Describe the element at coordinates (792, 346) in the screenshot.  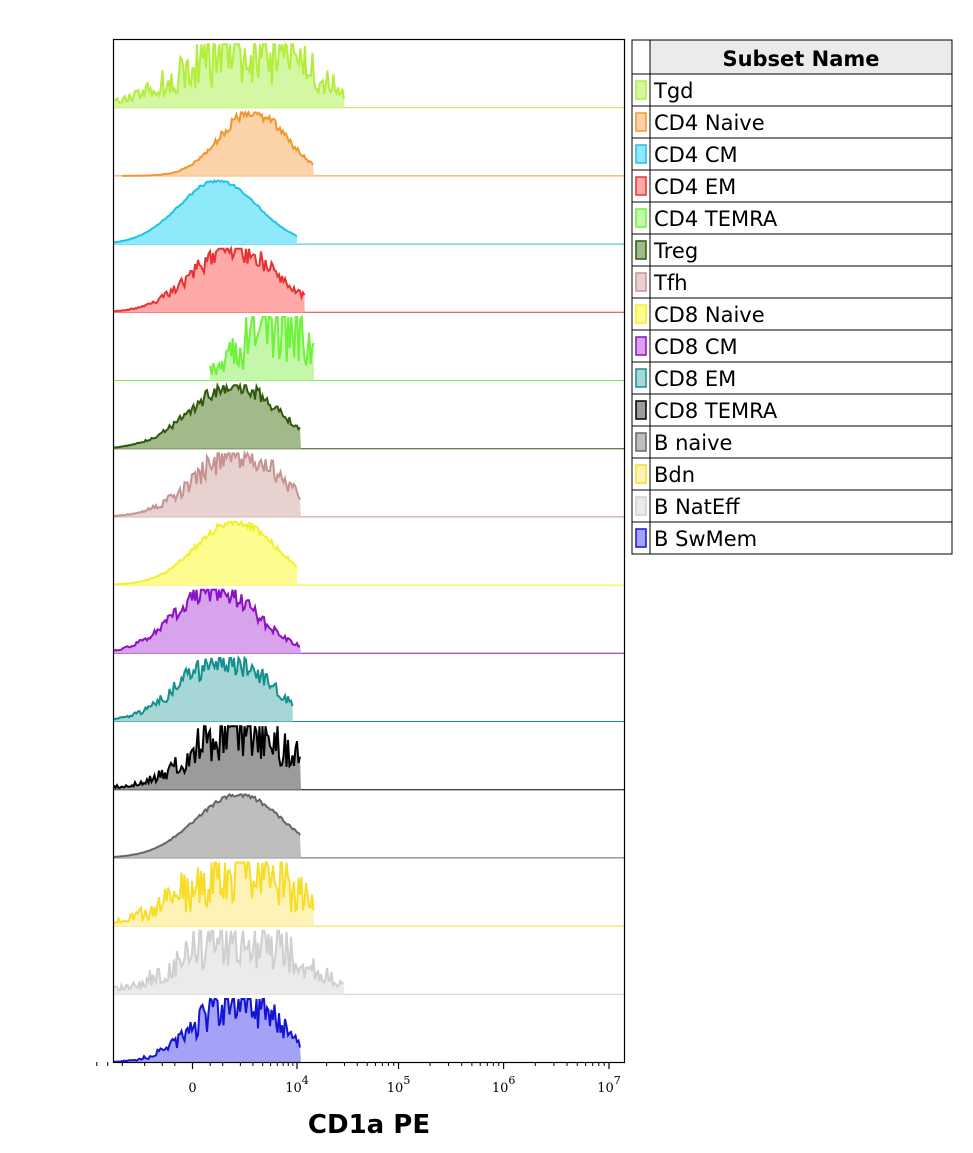
I see `legend-row: CD8 CM` at that location.